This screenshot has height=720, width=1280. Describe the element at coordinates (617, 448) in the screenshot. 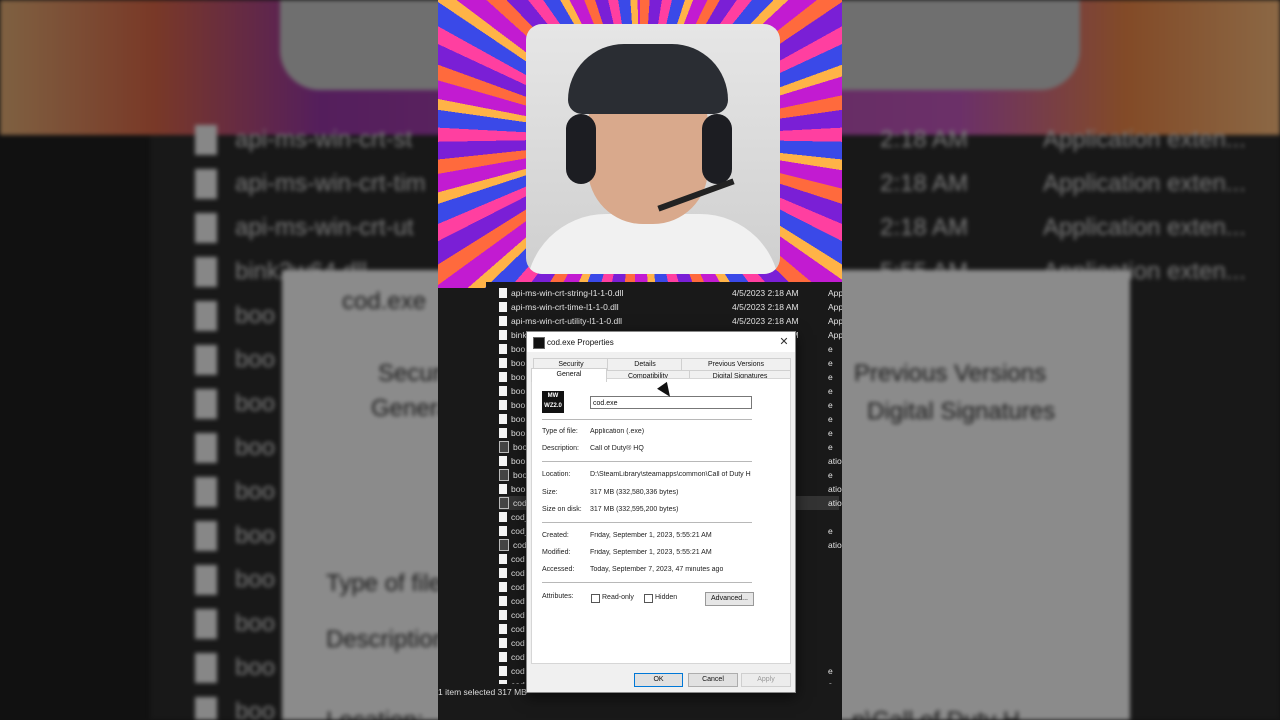

I see `description-value: Call of Duty® HQ` at that location.